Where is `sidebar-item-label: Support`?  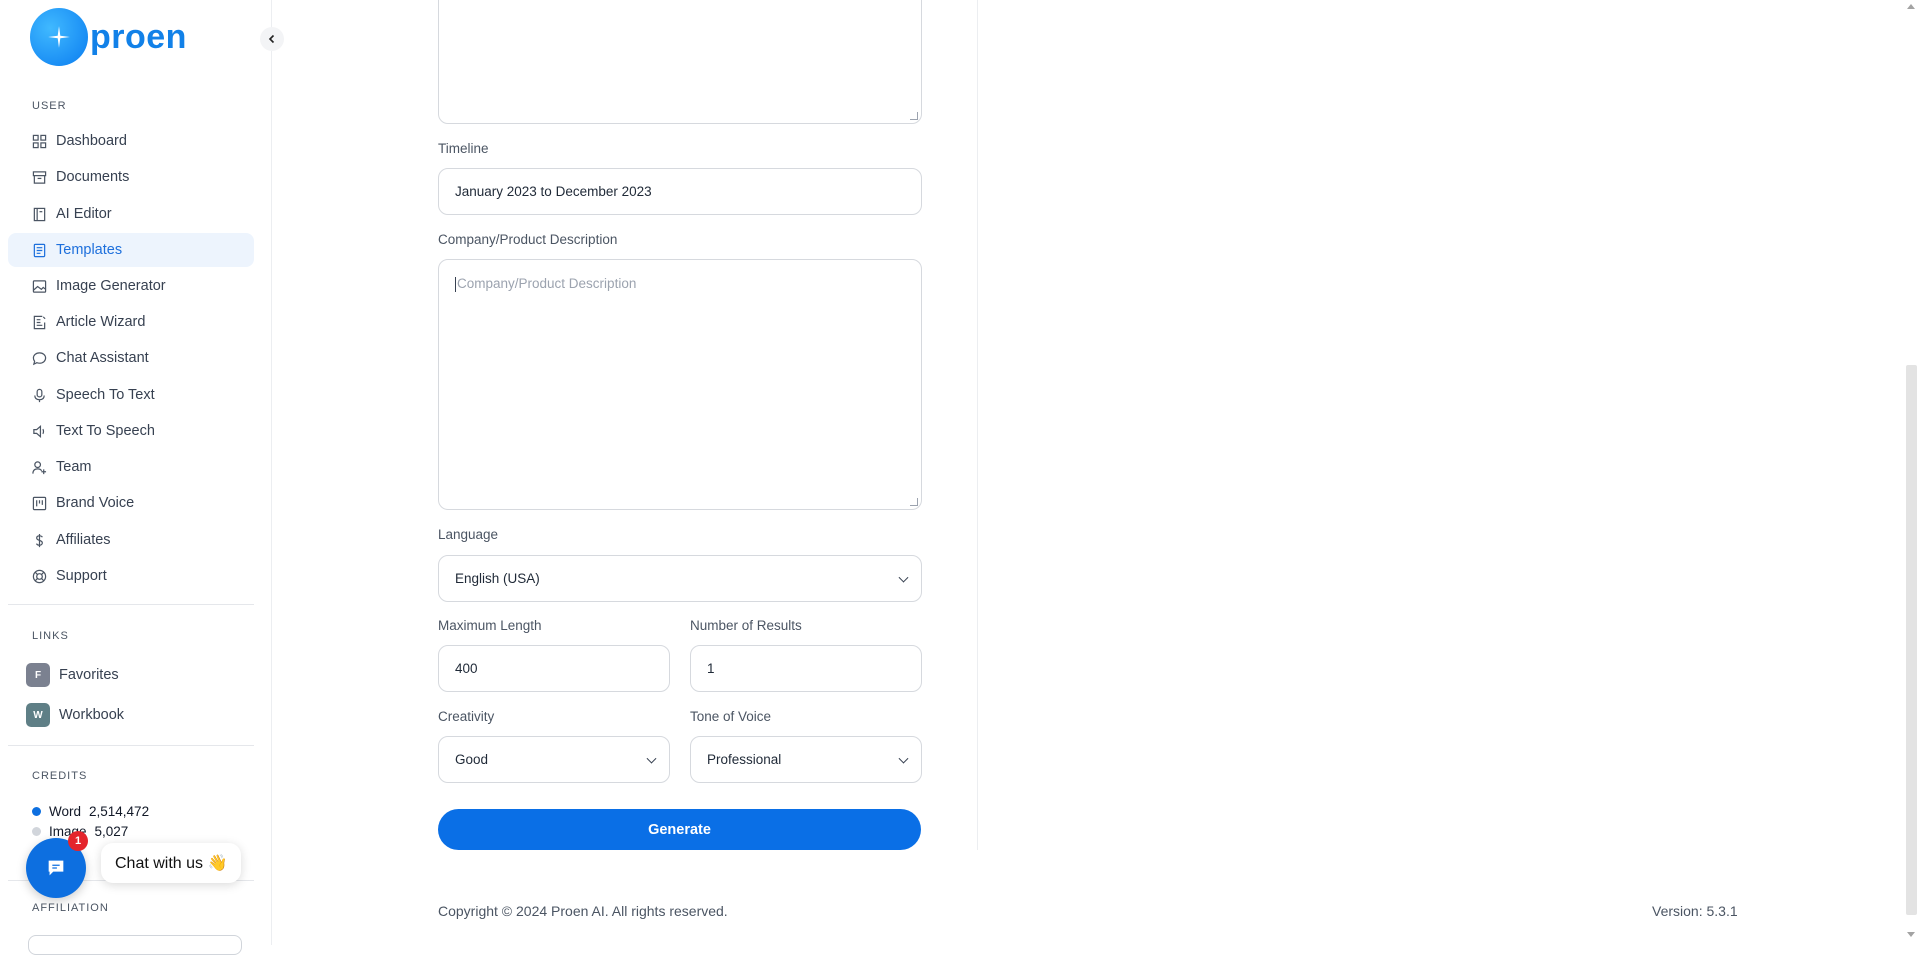 sidebar-item-label: Support is located at coordinates (81, 576).